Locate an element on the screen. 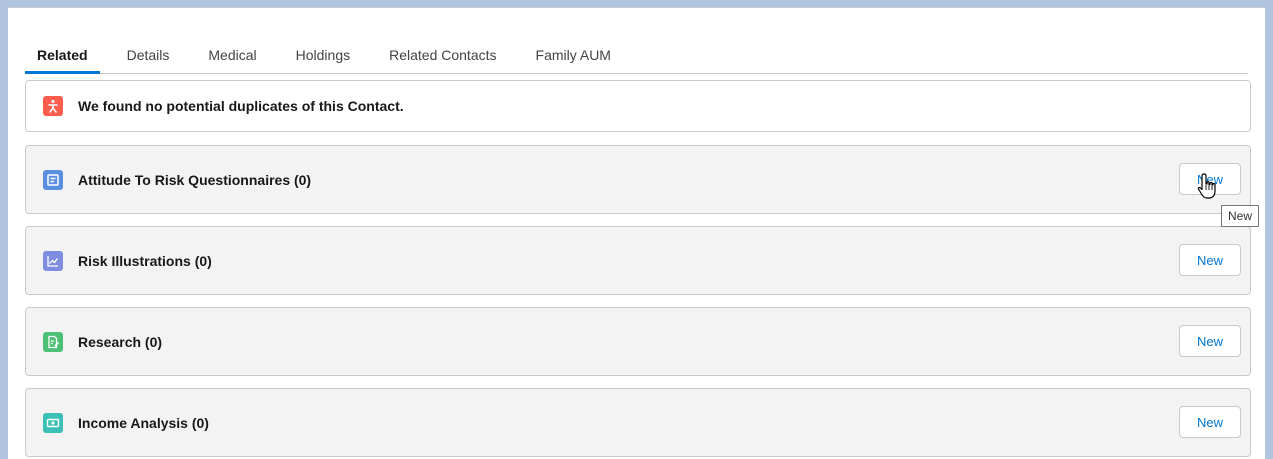 This screenshot has height=459, width=1273. related-list-title: Research (0) is located at coordinates (120, 342).